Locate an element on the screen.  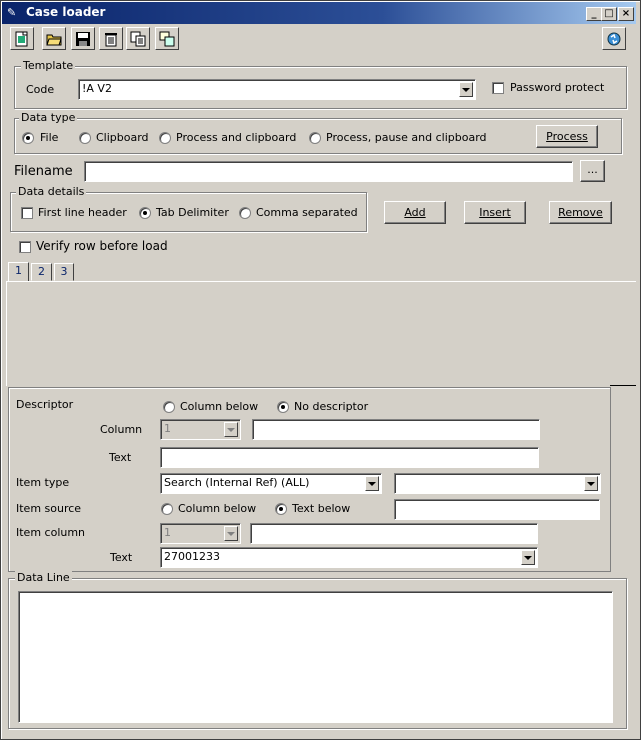
tab-delimiter-label: Tab Delimiter is located at coordinates (192, 212).